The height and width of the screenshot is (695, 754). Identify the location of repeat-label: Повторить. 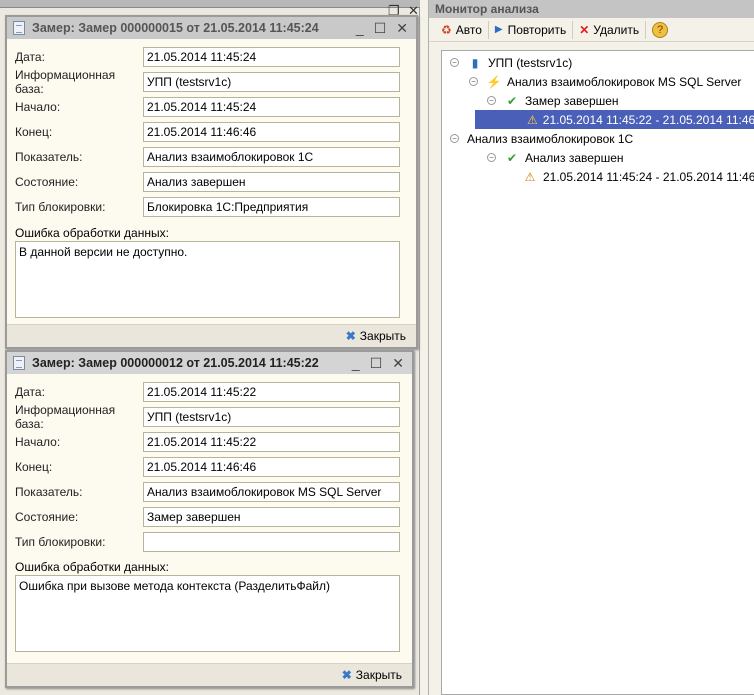
(537, 29).